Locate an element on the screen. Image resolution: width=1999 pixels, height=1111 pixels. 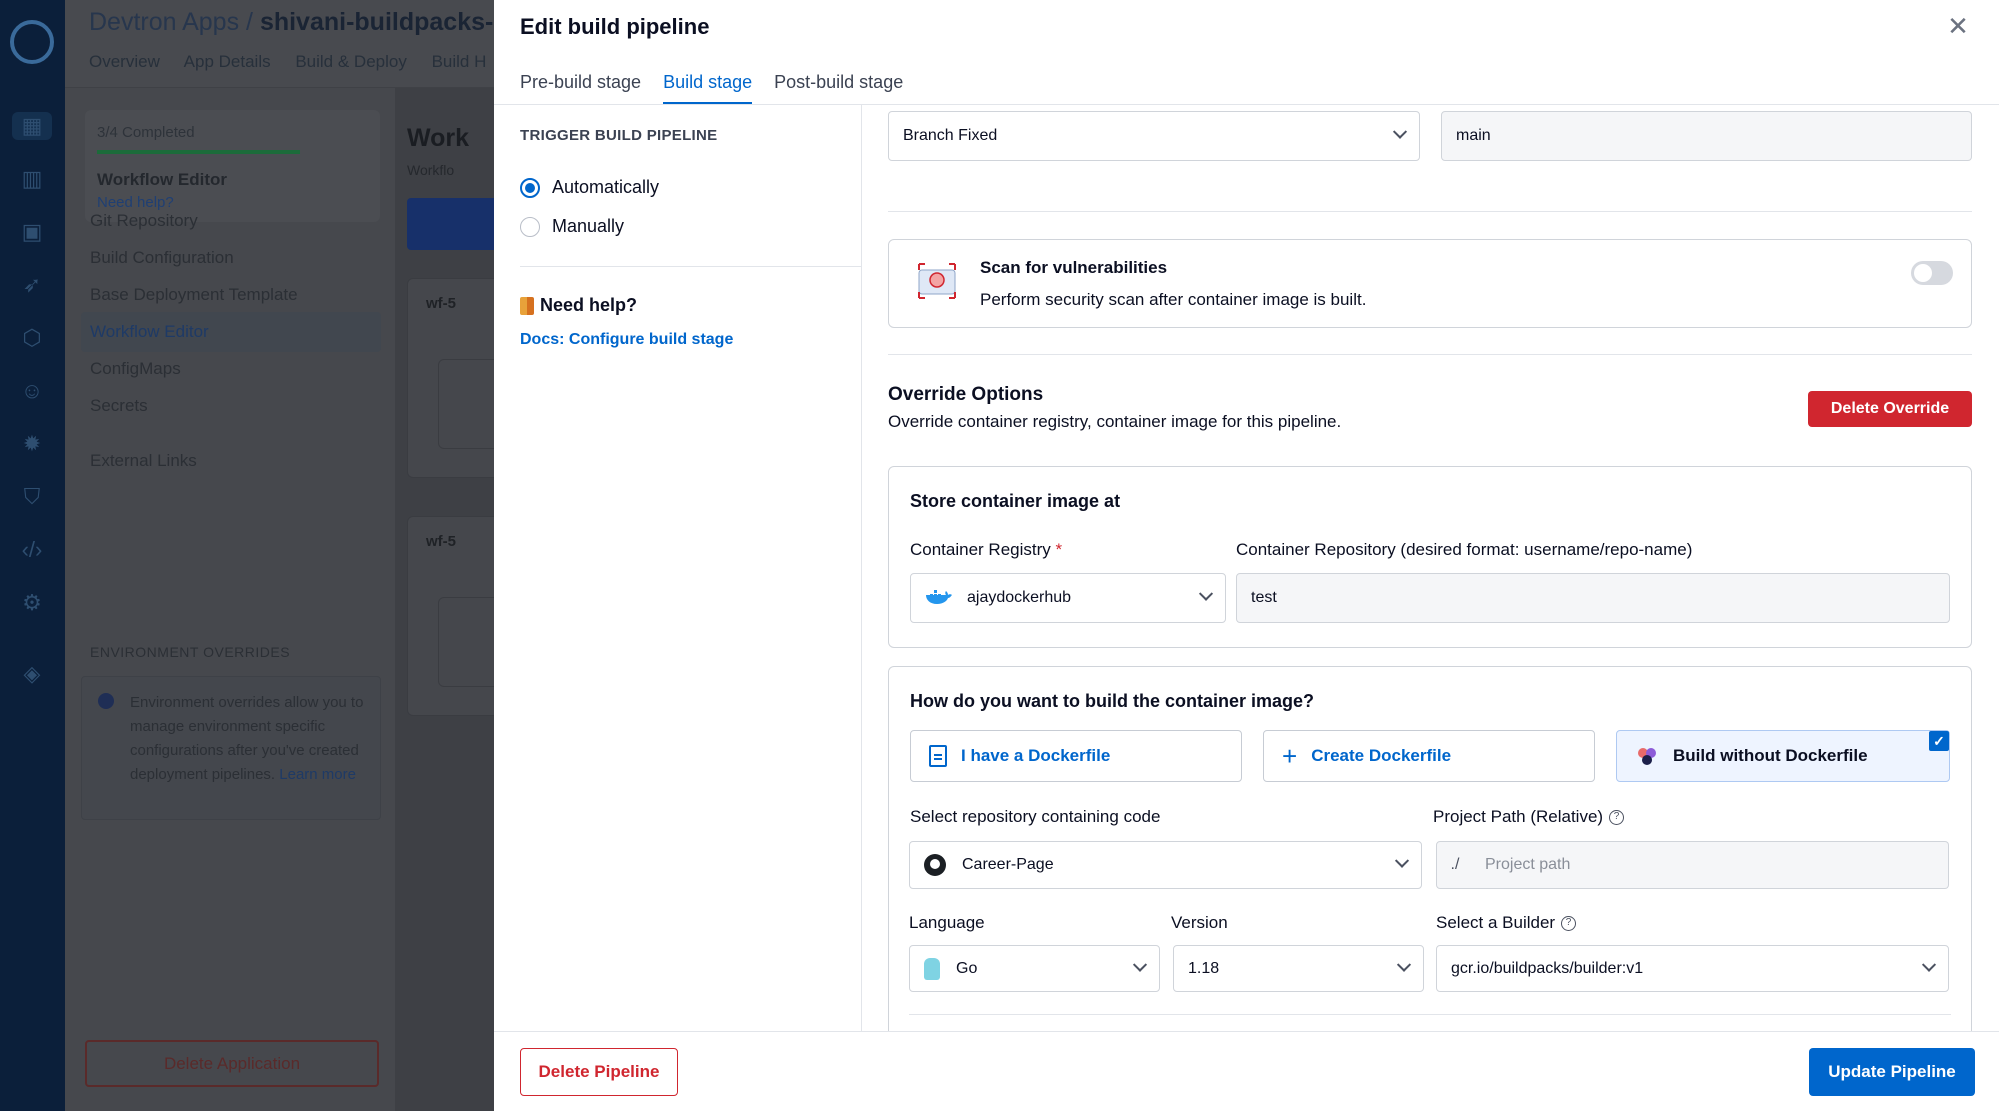
nav-build-configuration: Build Configuration is located at coordinates (162, 258).